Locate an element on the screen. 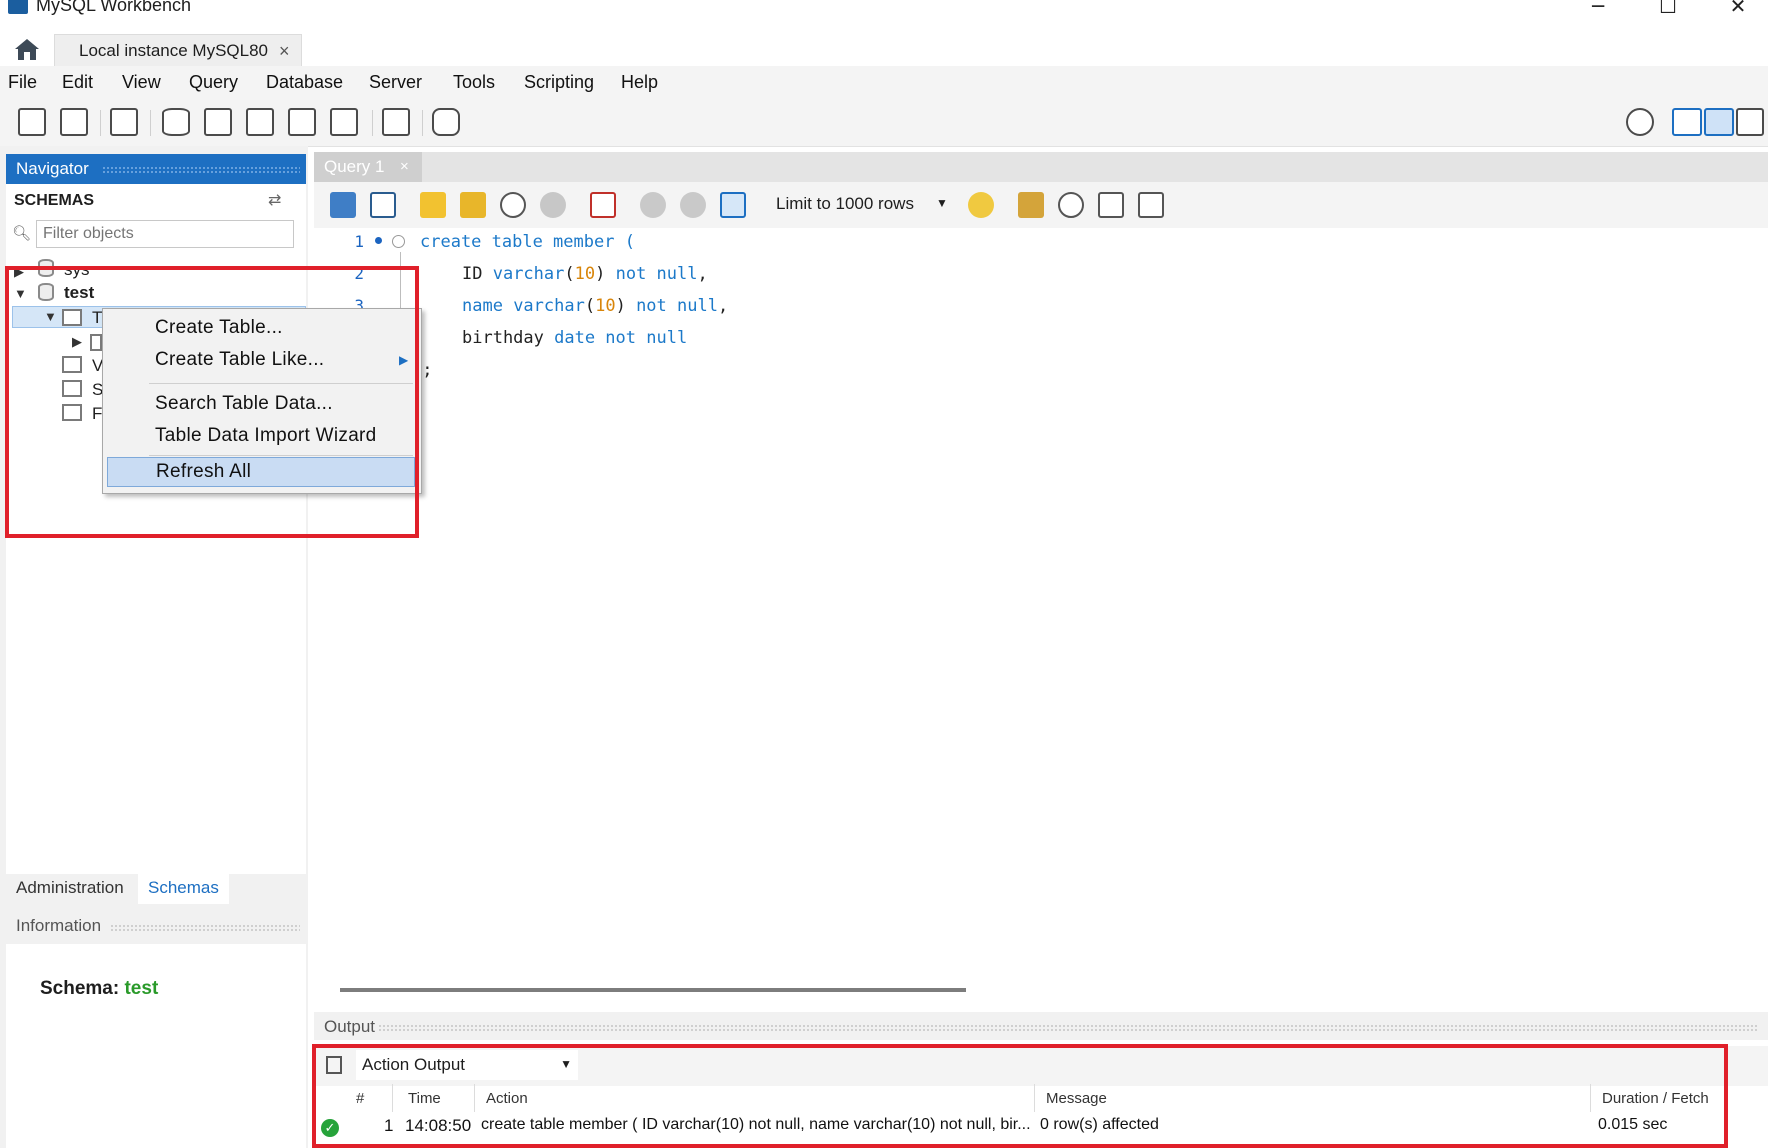  open-sql-script-icon is located at coordinates (74, 122).